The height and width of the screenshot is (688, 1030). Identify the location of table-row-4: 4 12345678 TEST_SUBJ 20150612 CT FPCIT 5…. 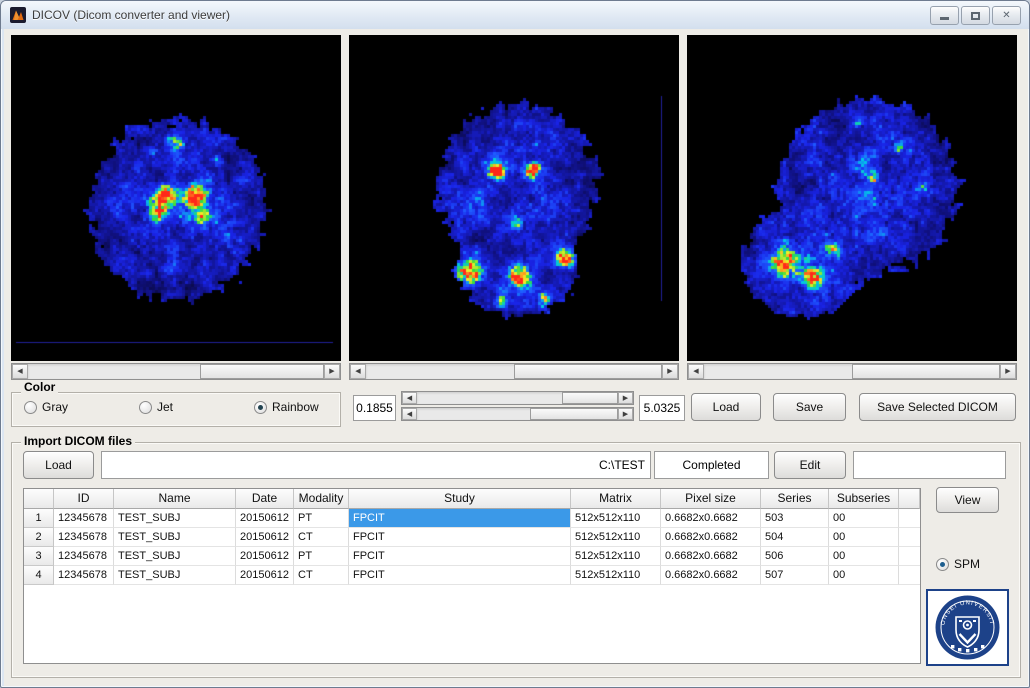
(472, 575).